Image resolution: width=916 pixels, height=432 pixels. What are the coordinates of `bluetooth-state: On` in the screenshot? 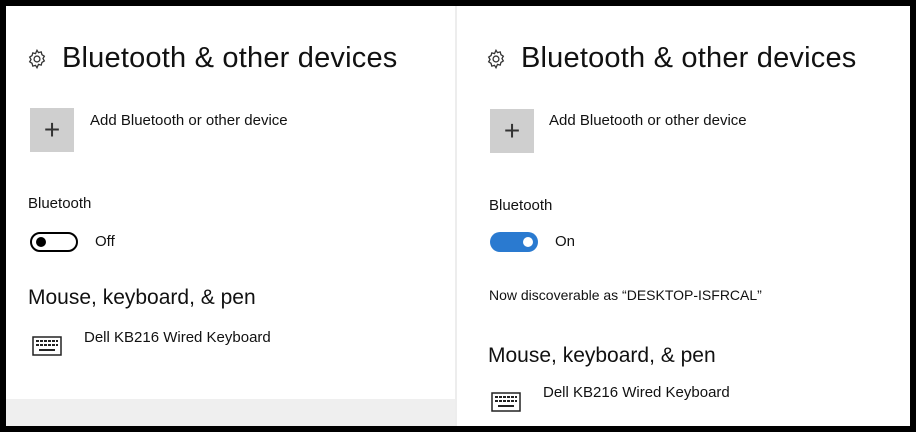 It's located at (565, 241).